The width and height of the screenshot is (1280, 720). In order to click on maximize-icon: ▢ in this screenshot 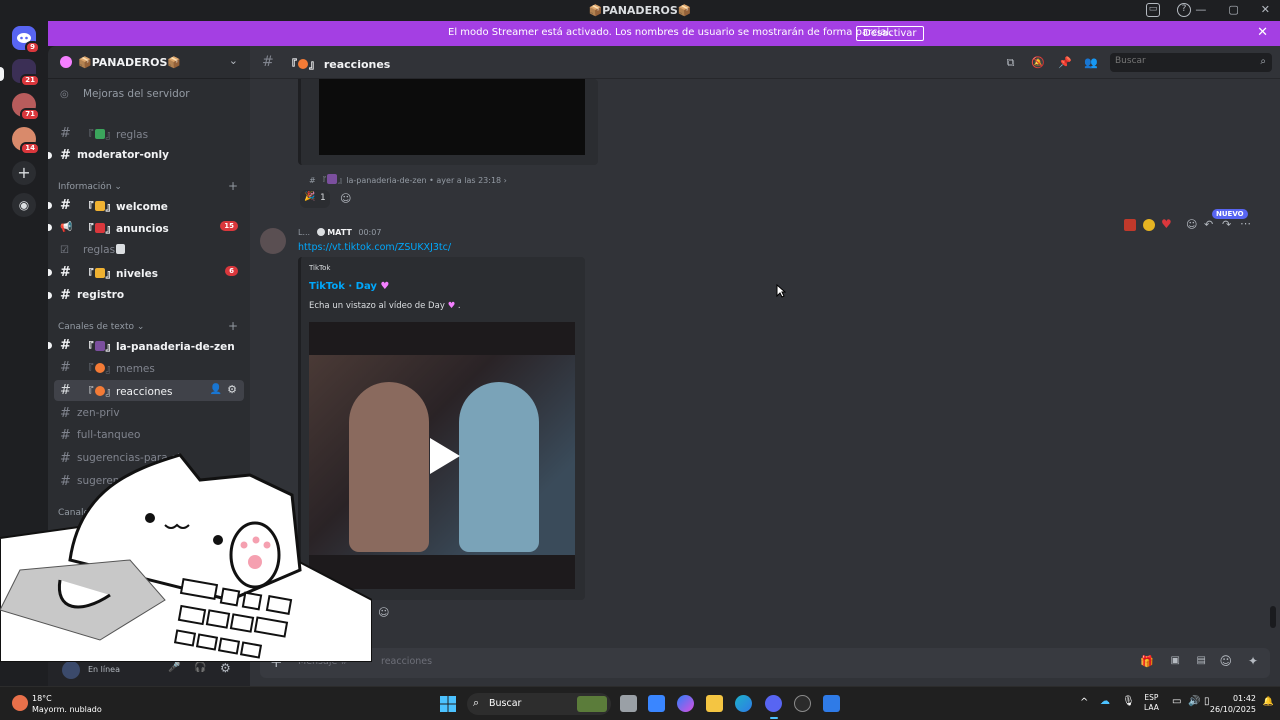, I will do `click(1233, 9)`.